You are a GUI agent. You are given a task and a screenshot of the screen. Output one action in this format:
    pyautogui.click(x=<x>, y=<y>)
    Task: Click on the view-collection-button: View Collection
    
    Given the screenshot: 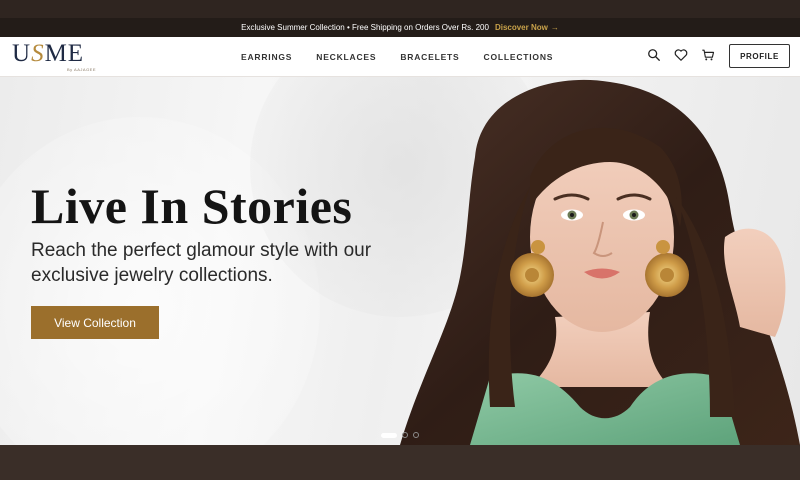 What is the action you would take?
    pyautogui.click(x=95, y=322)
    